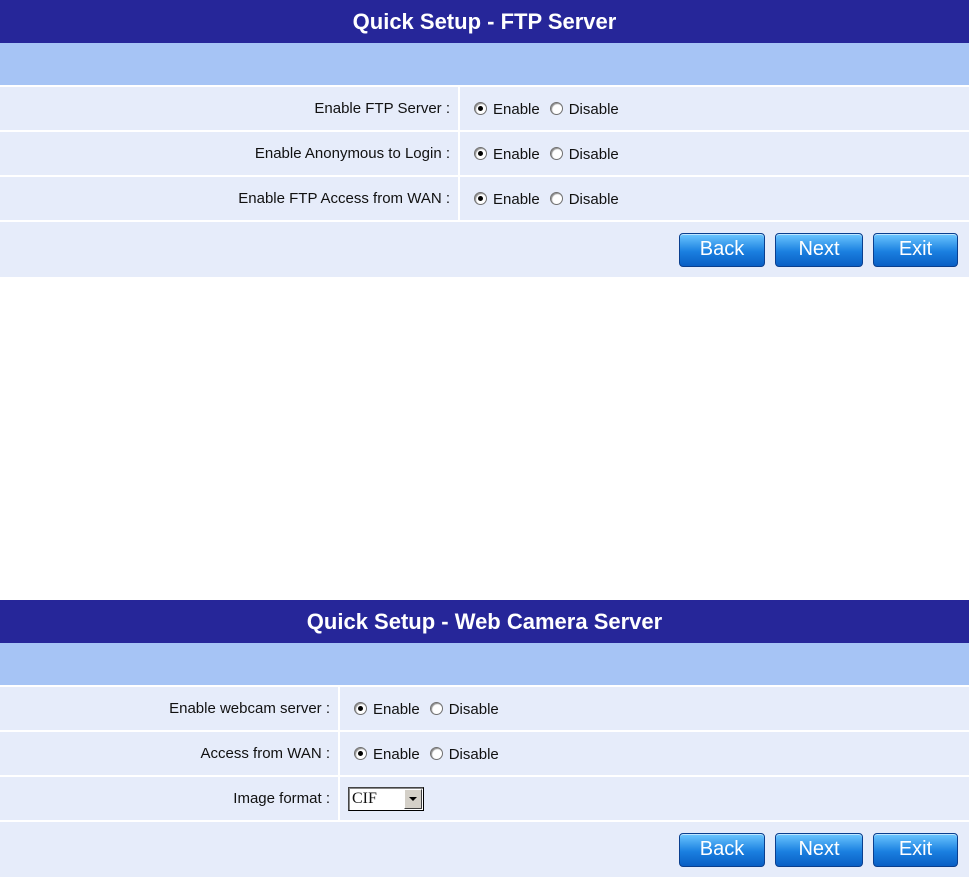 The width and height of the screenshot is (969, 884). I want to click on webcam-wan-access-label: Access from WAN :, so click(170, 753).